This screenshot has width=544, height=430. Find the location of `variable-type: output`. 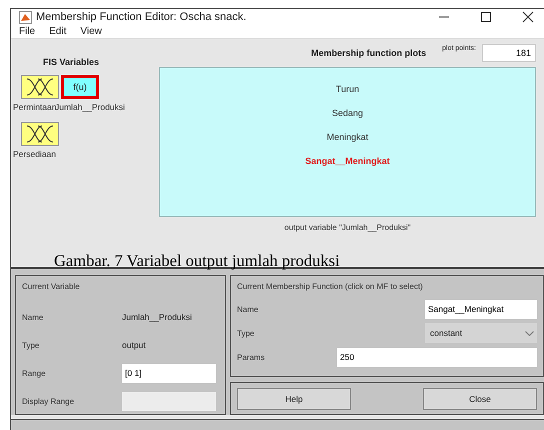

variable-type: output is located at coordinates (134, 345).